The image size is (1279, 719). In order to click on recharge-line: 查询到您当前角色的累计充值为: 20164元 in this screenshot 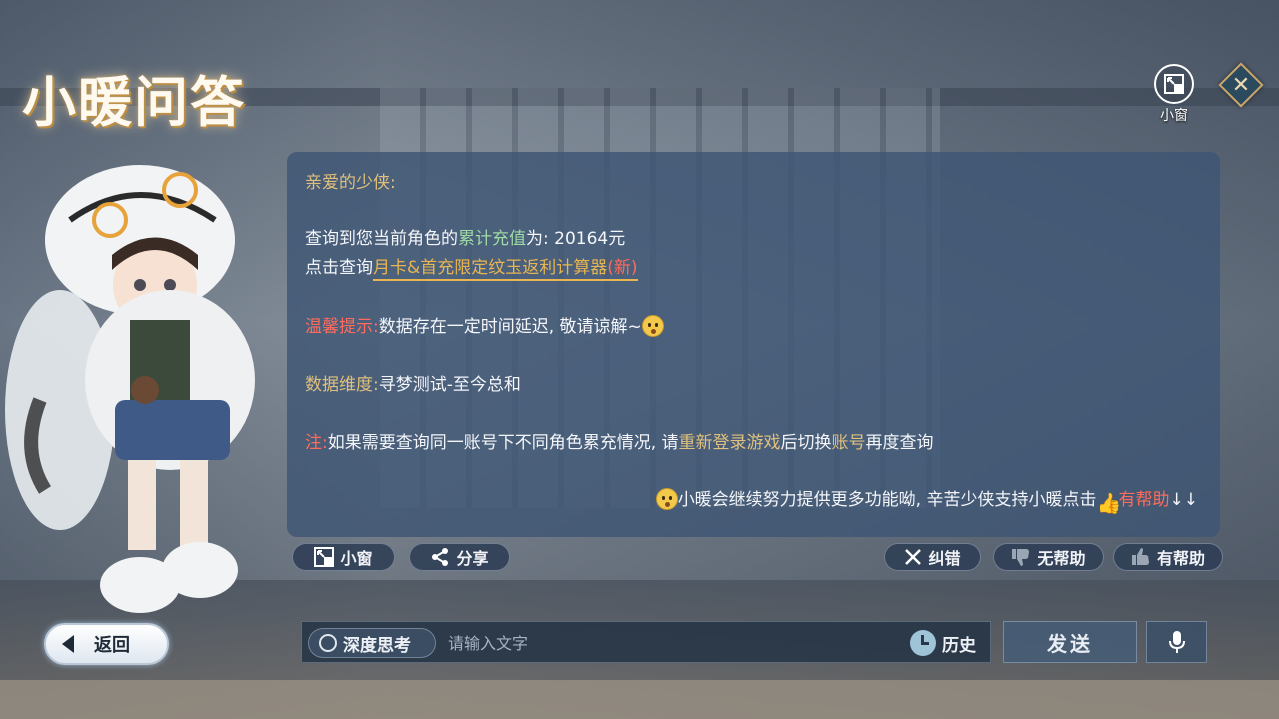, I will do `click(465, 236)`.